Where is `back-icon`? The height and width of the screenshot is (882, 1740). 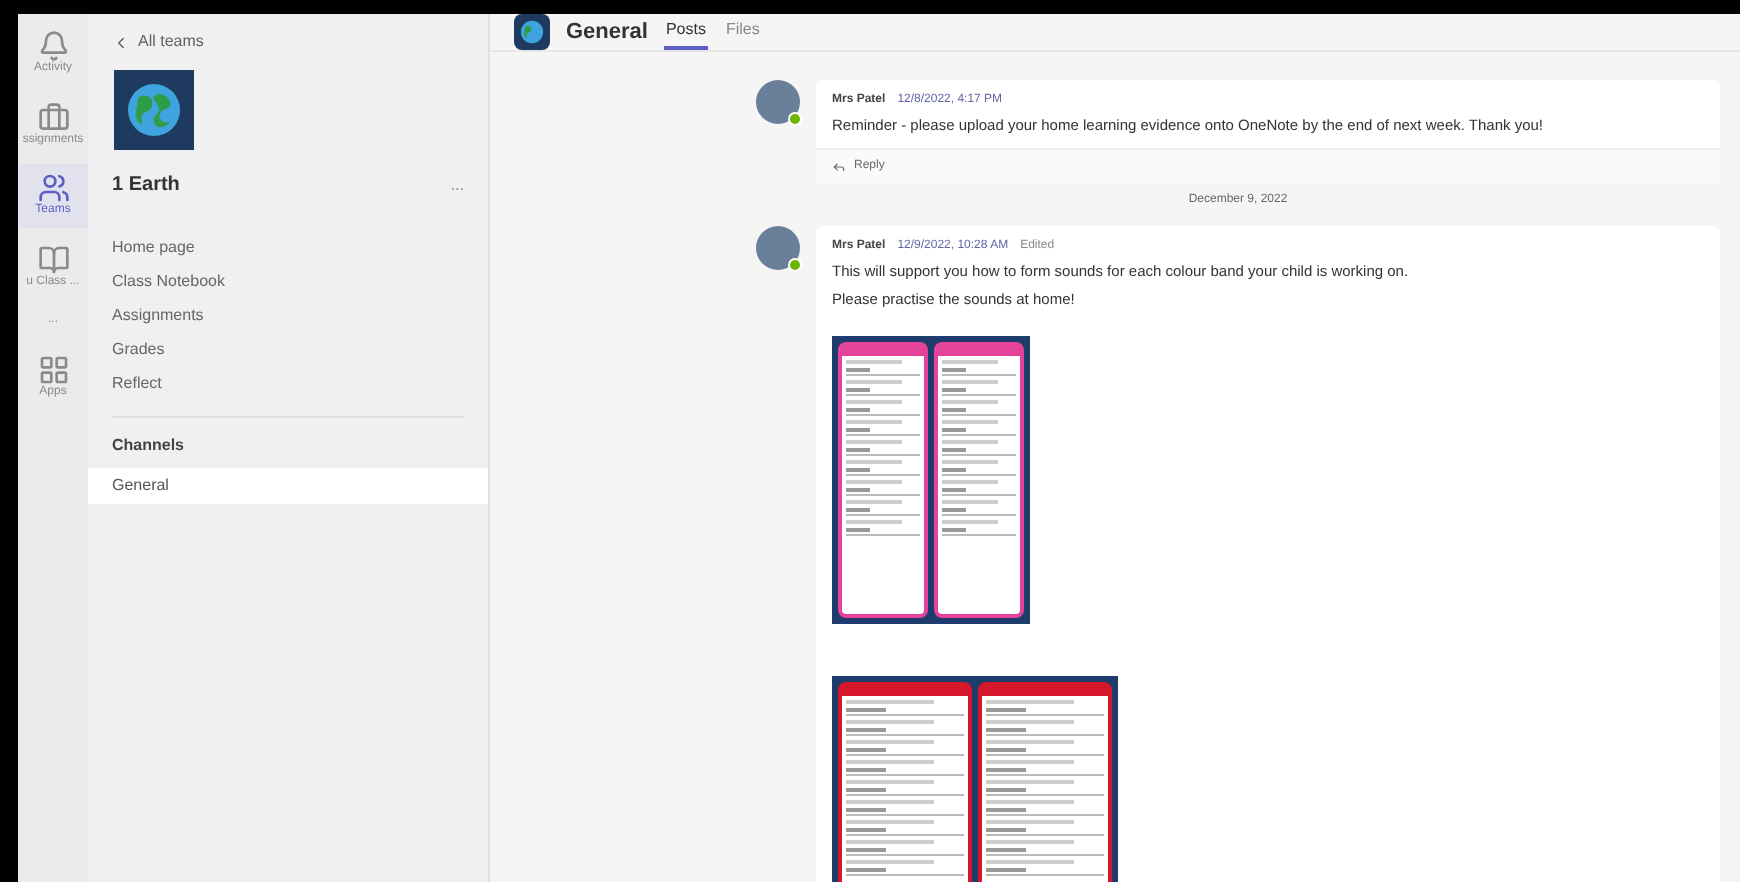 back-icon is located at coordinates (121, 42).